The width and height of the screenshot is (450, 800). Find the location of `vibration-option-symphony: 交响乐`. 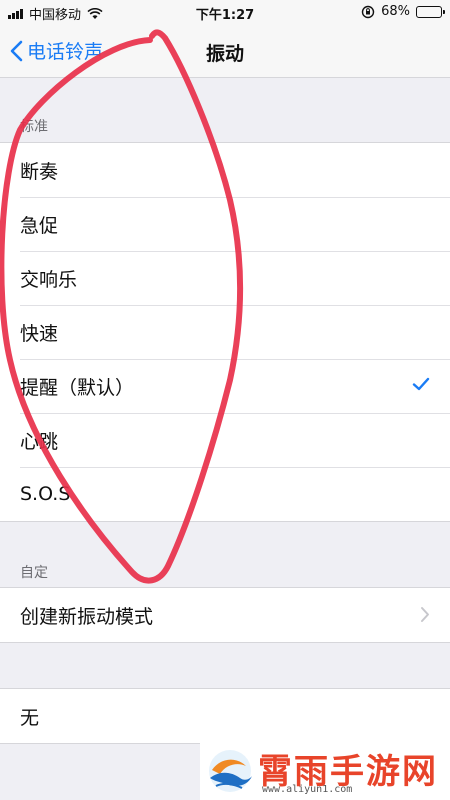

vibration-option-symphony: 交响乐 is located at coordinates (225, 278).